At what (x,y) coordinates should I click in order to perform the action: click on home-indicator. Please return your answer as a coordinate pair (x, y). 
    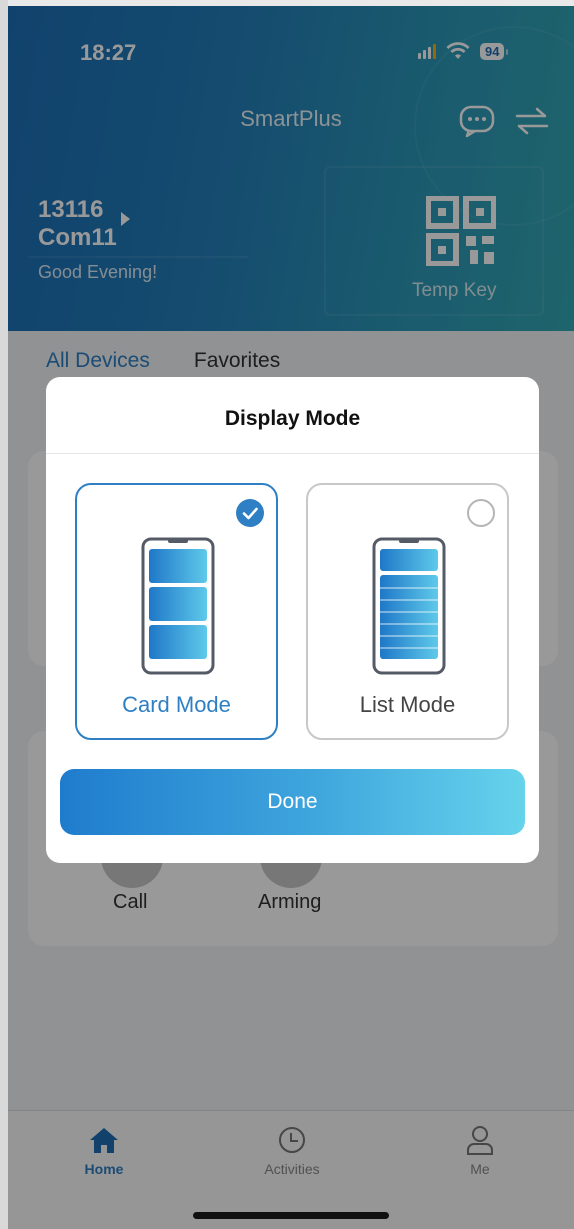
    Looking at the image, I should click on (291, 1215).